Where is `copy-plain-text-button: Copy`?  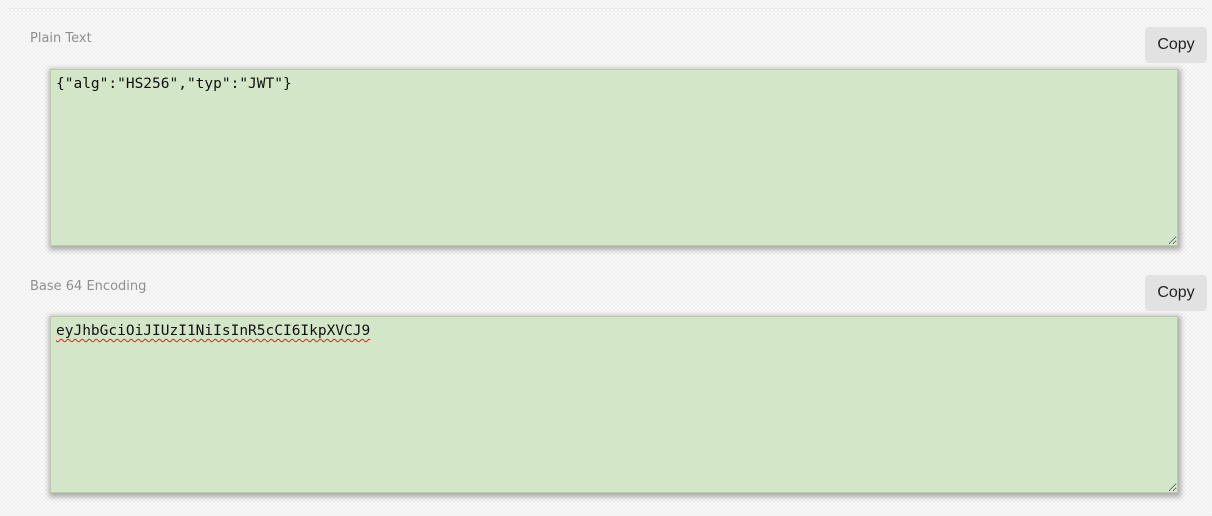 copy-plain-text-button: Copy is located at coordinates (1176, 45).